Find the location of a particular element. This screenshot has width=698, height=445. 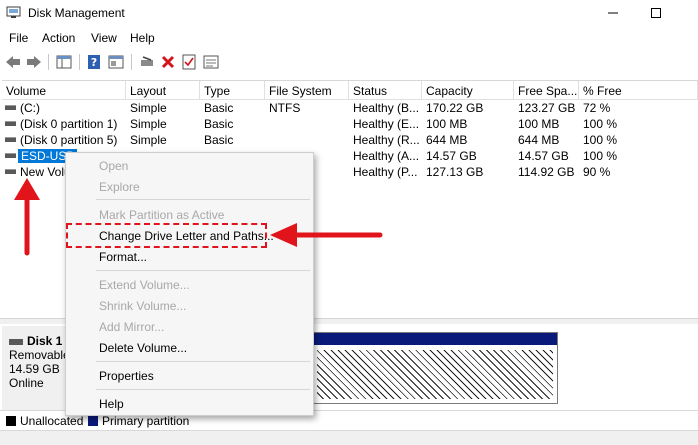

help-icon: ? is located at coordinates (94, 62).